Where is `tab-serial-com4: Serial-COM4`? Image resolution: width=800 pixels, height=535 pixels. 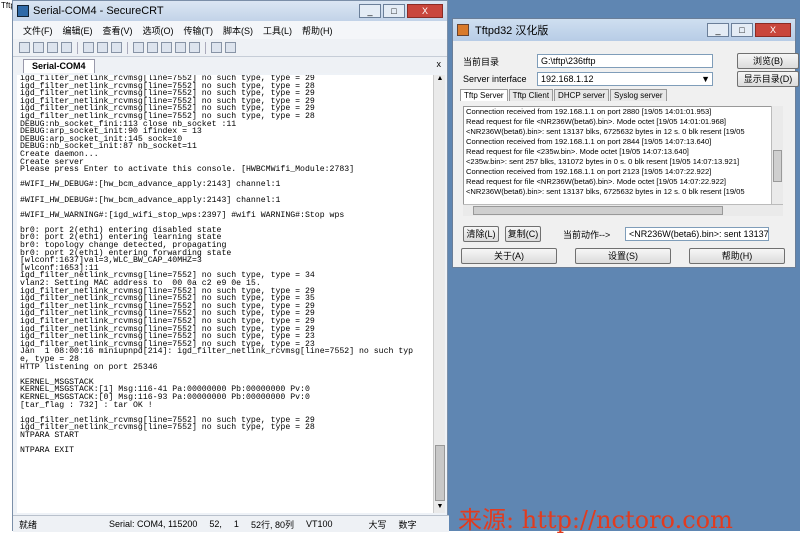 tab-serial-com4: Serial-COM4 is located at coordinates (59, 66).